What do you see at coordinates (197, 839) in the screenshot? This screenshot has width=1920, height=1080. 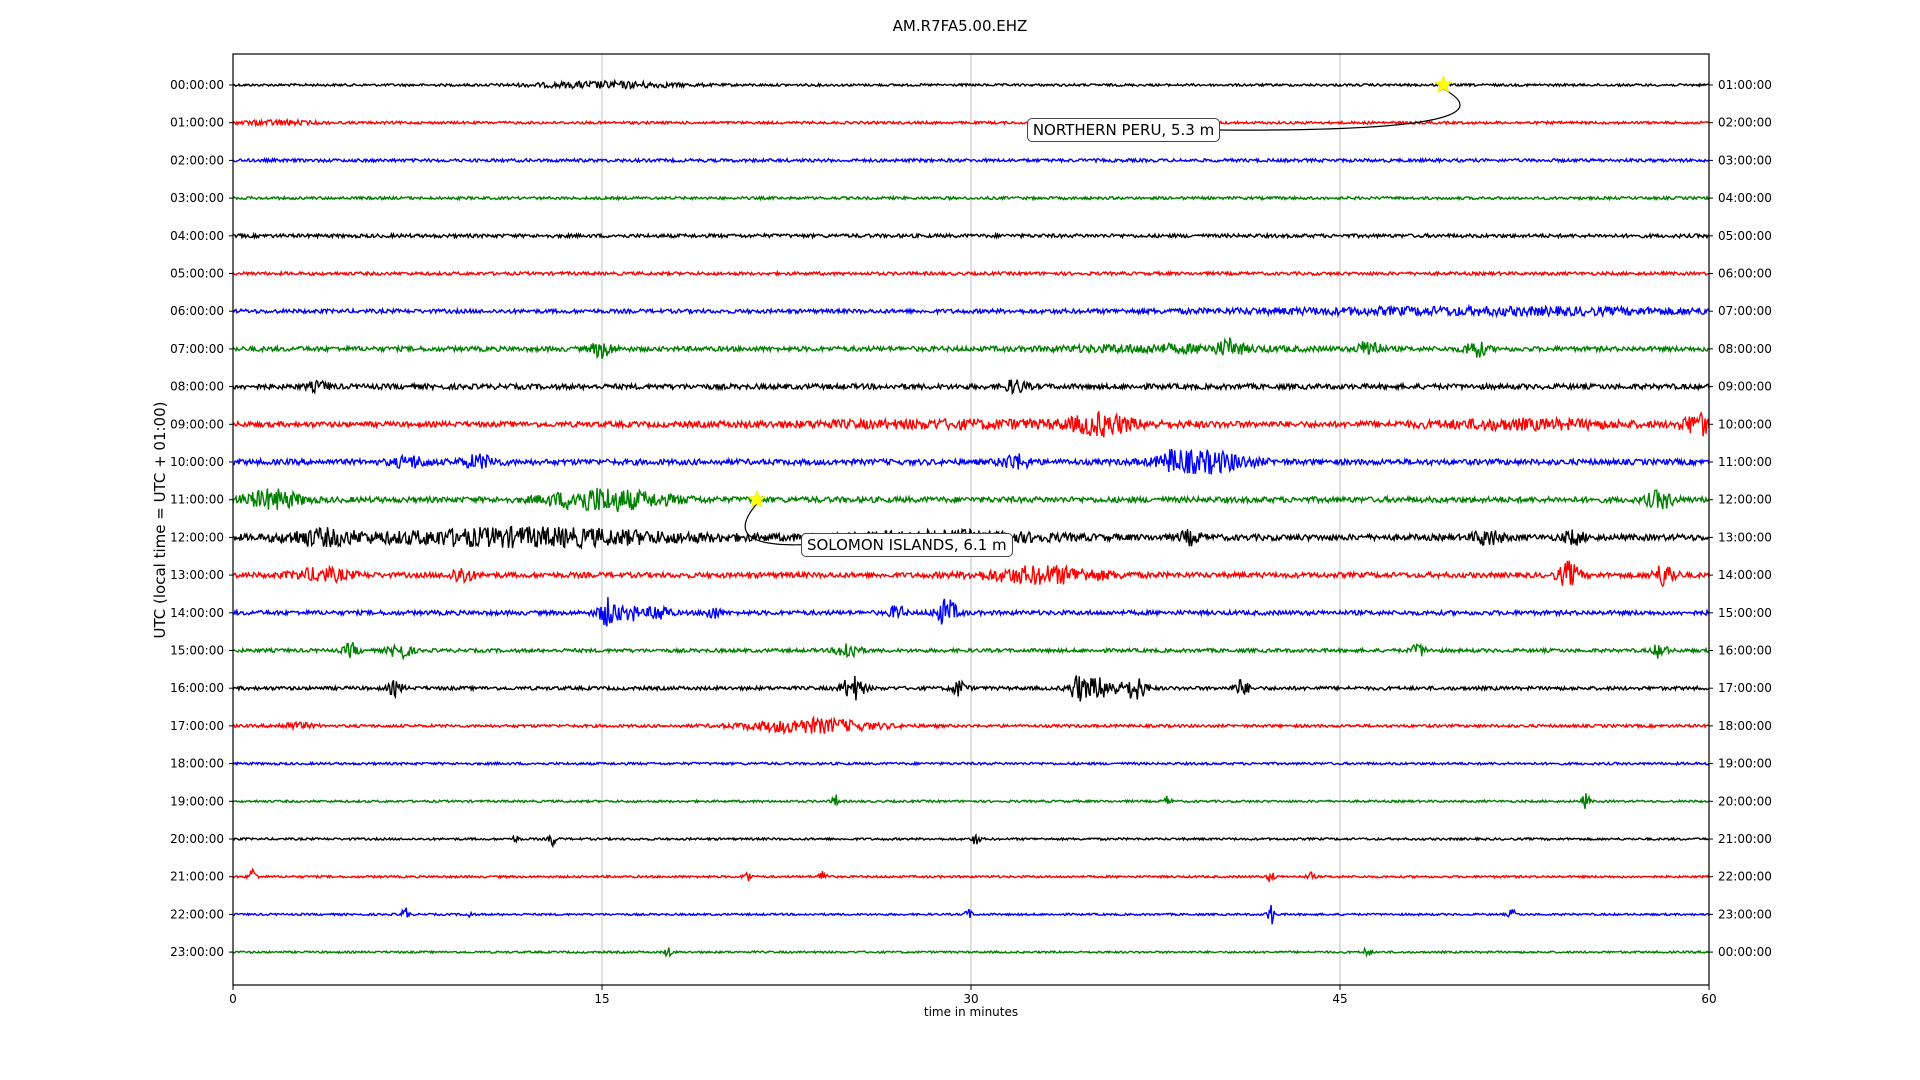 I see `left-tick-label: 20:00:00` at bounding box center [197, 839].